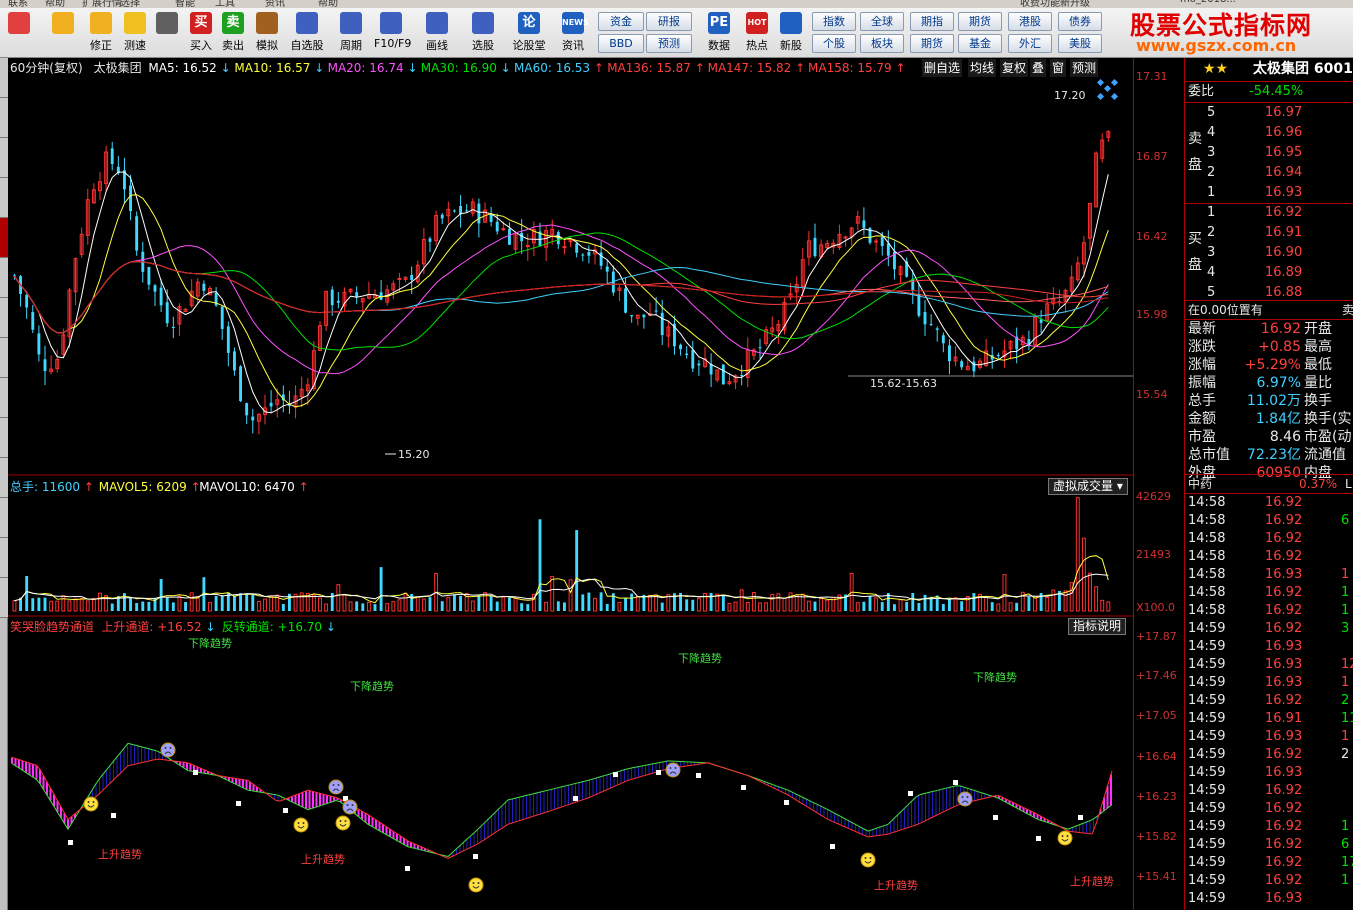  I want to click on sector-row: 中药 0.37% L, so click(1269, 484).